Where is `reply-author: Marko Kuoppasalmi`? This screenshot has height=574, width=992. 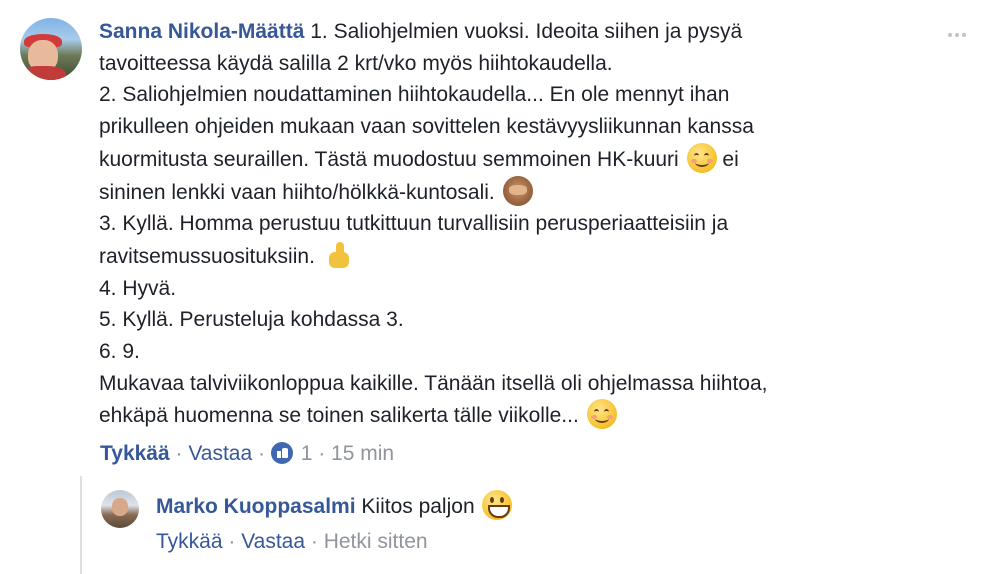 reply-author: Marko Kuoppasalmi is located at coordinates (256, 506).